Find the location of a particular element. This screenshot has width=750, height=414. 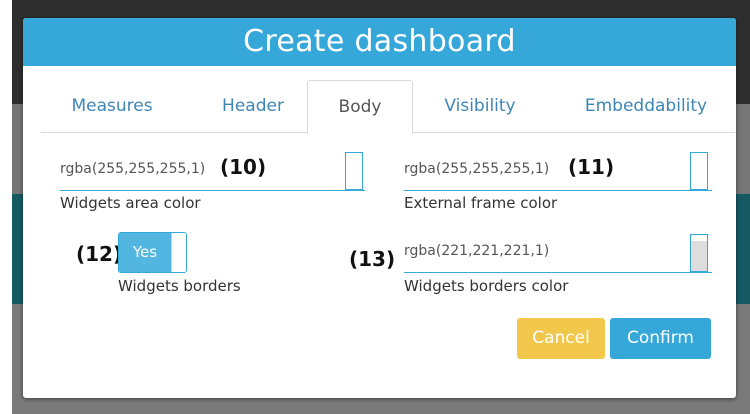

widgets-borders-toggle: Yes is located at coordinates (152, 252).